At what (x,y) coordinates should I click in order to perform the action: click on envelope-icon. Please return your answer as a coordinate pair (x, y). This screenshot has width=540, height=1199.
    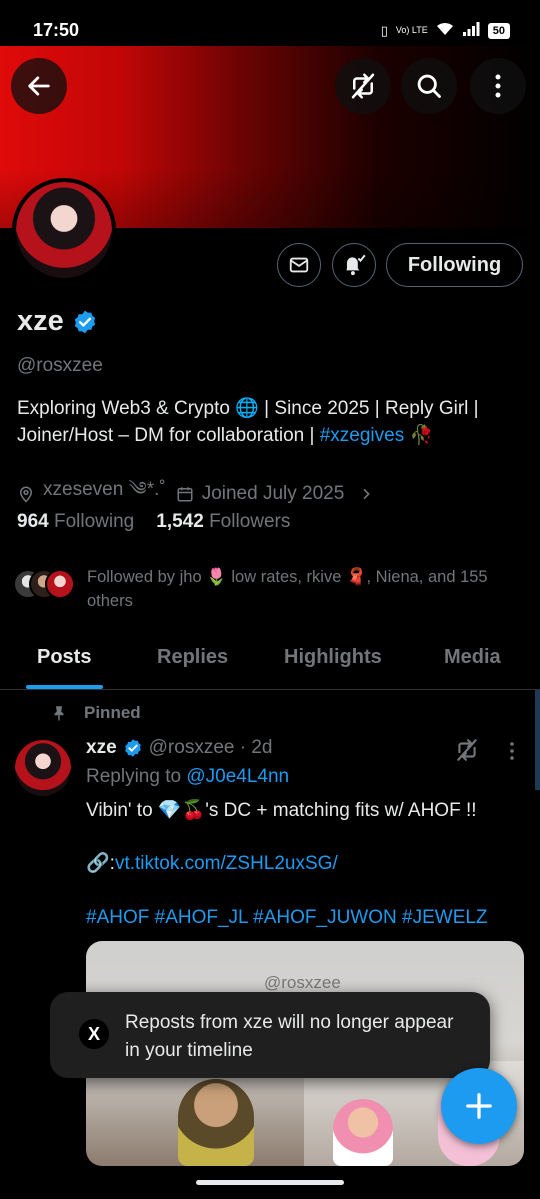
    Looking at the image, I should click on (299, 265).